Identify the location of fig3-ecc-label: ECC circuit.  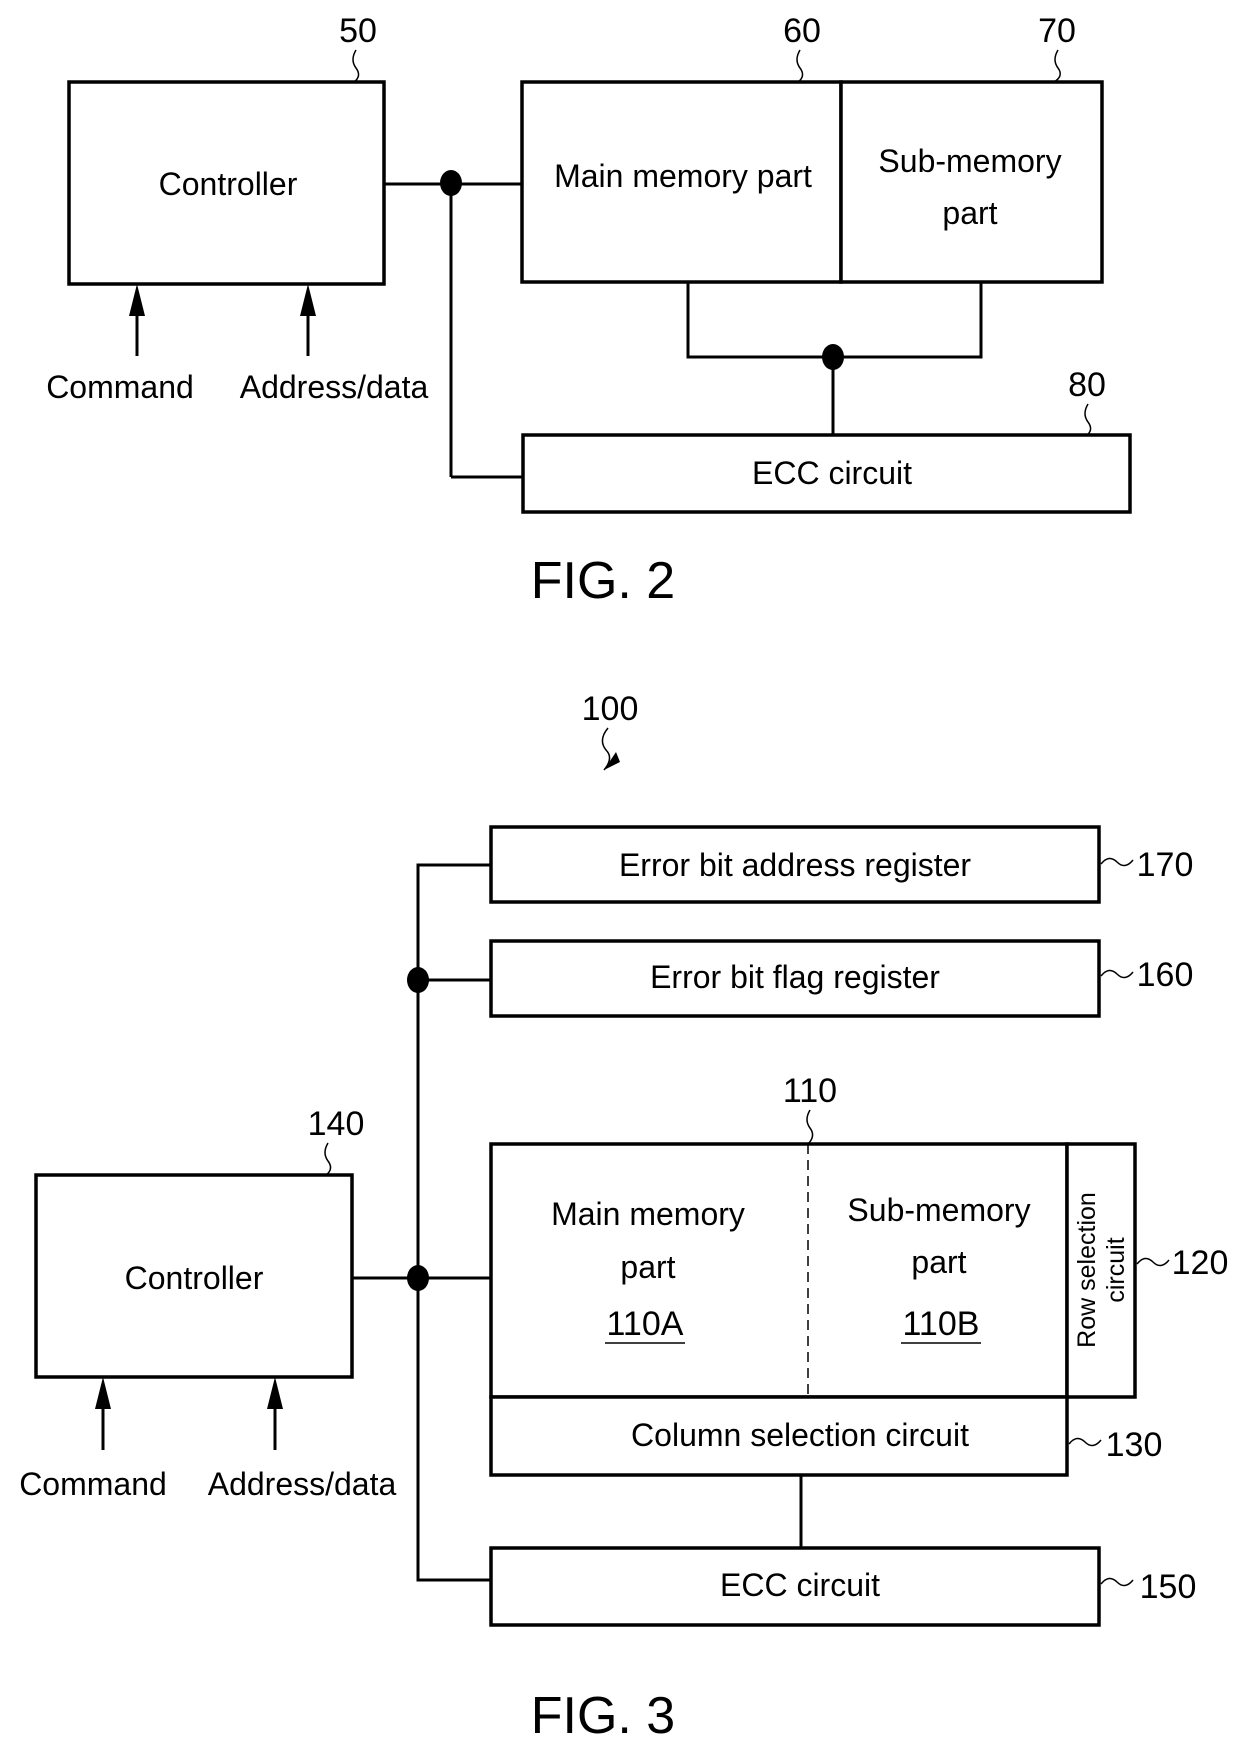
(800, 1585).